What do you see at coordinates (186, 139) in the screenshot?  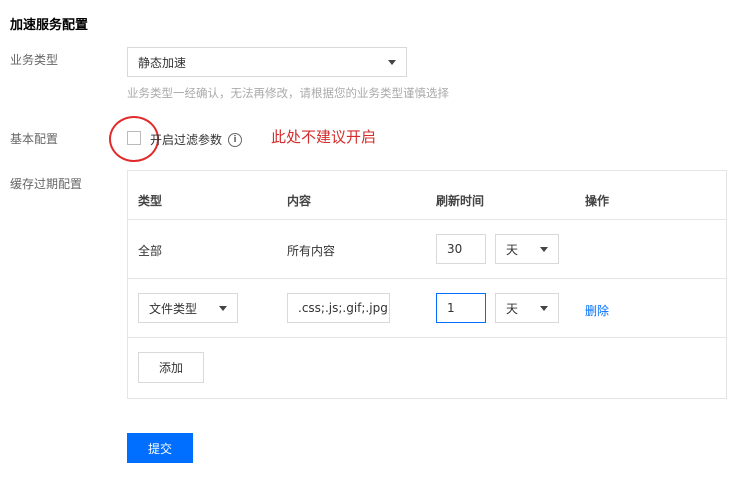 I see `filter-params-label: 开启过滤参数` at bounding box center [186, 139].